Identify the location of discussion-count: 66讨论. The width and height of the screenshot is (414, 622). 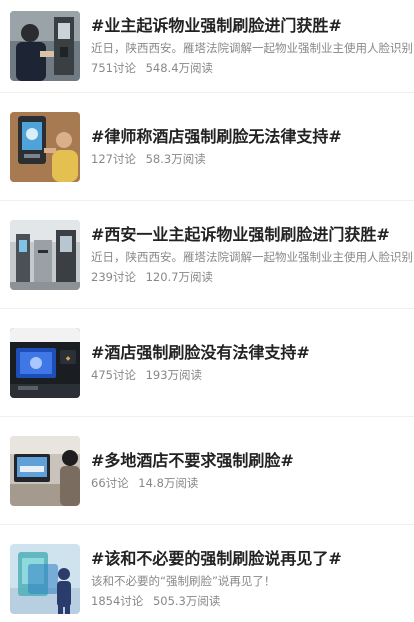
(110, 482).